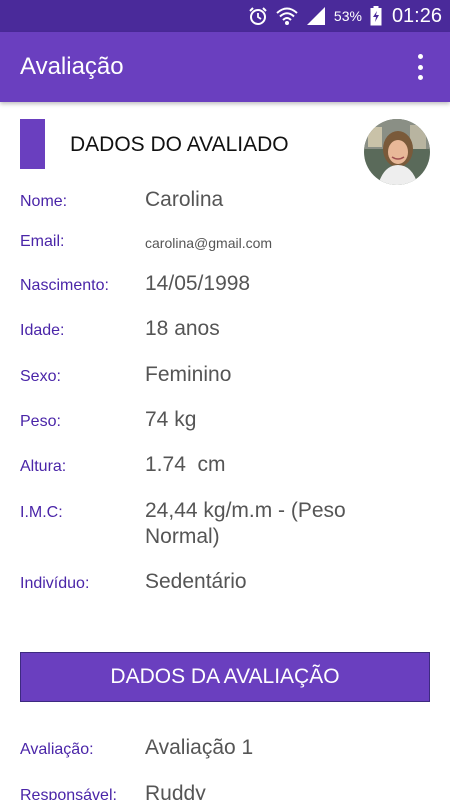 The image size is (450, 800). What do you see at coordinates (184, 199) in the screenshot?
I see `field-value-nome: Carolina` at bounding box center [184, 199].